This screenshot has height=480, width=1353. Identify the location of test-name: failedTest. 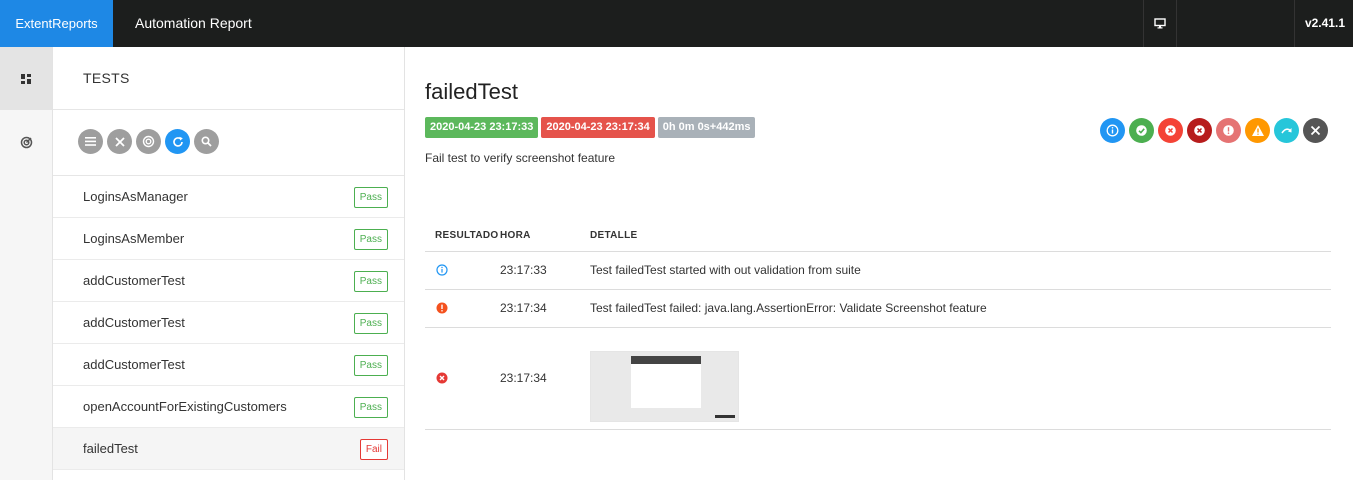
(110, 448).